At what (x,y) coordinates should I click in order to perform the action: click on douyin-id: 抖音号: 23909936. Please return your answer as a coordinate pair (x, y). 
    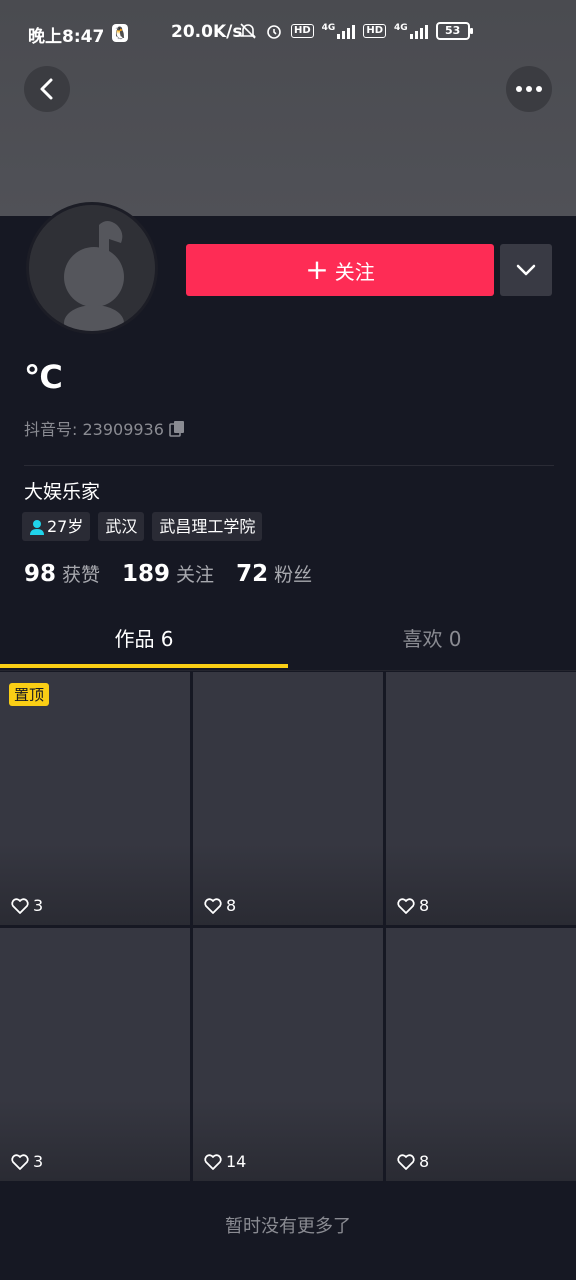
    Looking at the image, I should click on (105, 428).